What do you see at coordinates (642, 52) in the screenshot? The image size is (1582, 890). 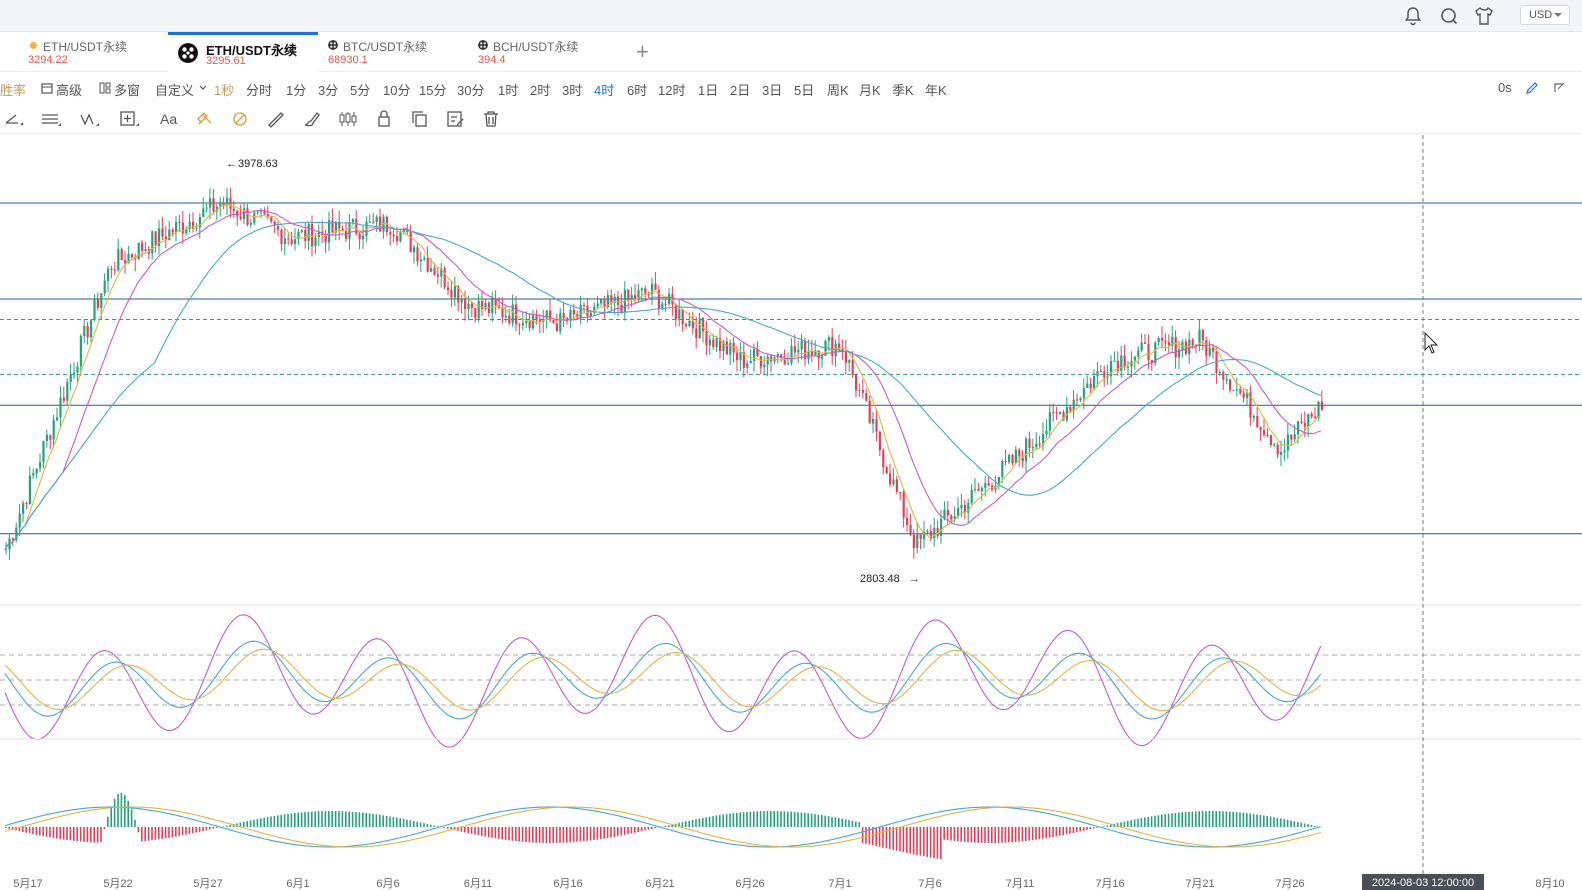 I see `add-tab-button: +` at bounding box center [642, 52].